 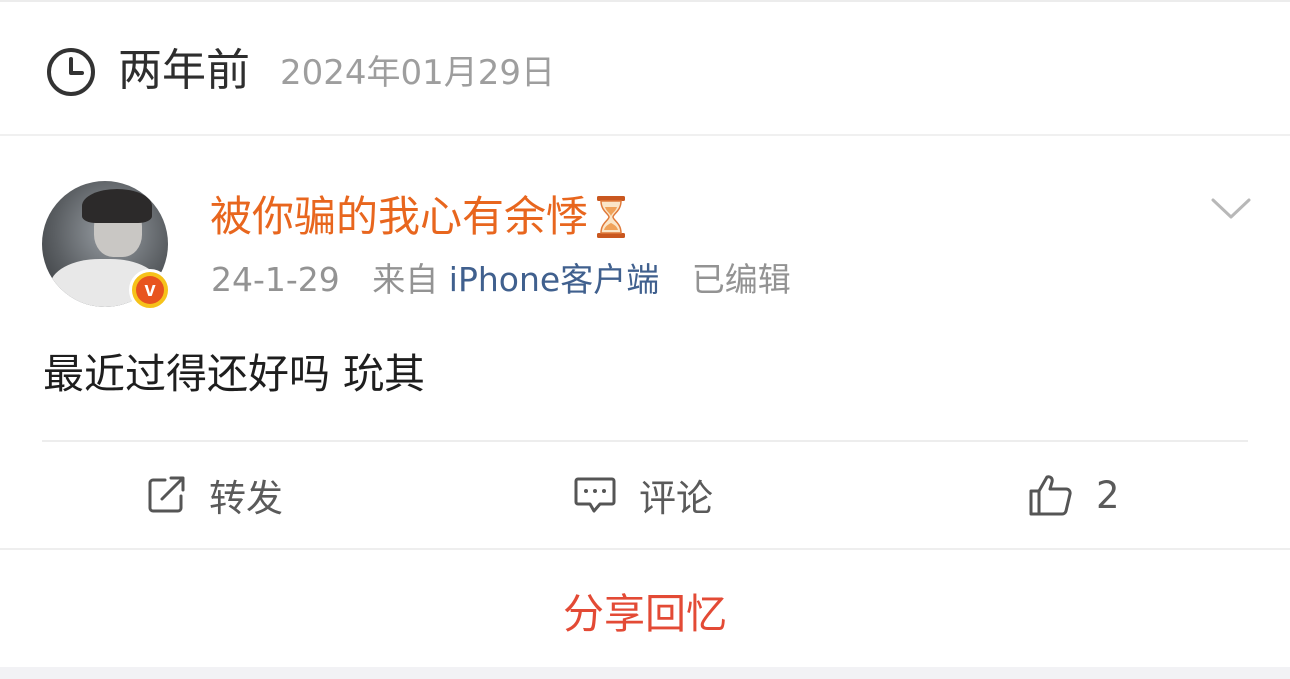 I want to click on repost-label: 转发, so click(x=246, y=498).